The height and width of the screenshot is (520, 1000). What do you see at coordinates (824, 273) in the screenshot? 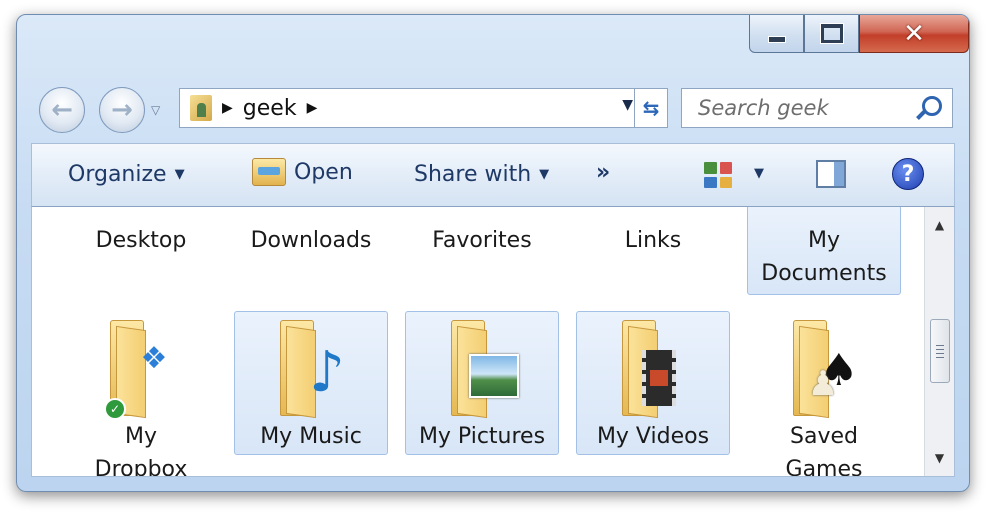
I see `folder-label-line2: Documents` at bounding box center [824, 273].